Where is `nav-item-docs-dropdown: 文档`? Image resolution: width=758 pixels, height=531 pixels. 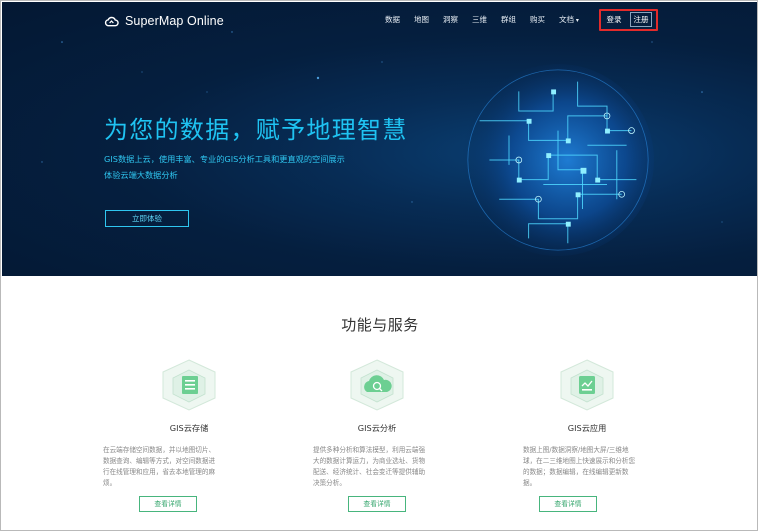 nav-item-docs-dropdown: 文档 is located at coordinates (569, 20).